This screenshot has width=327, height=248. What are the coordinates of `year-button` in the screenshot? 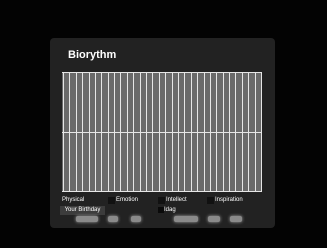 It's located at (136, 219).